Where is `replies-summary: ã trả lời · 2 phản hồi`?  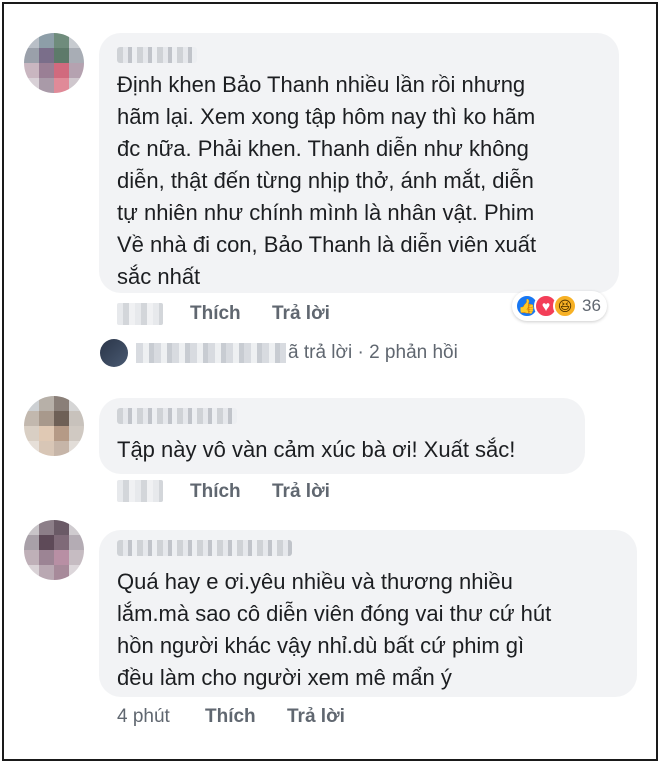 replies-summary: ã trả lời · 2 phản hồi is located at coordinates (373, 352).